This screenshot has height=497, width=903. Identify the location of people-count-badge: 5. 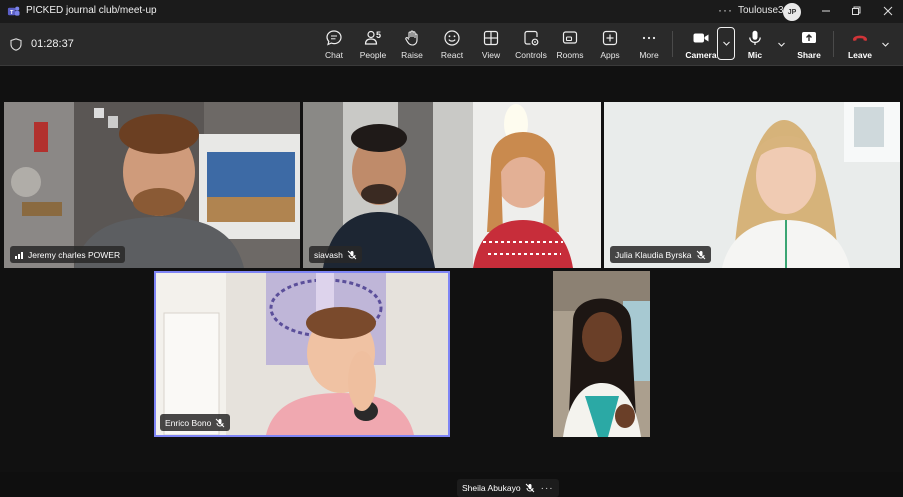
(379, 35).